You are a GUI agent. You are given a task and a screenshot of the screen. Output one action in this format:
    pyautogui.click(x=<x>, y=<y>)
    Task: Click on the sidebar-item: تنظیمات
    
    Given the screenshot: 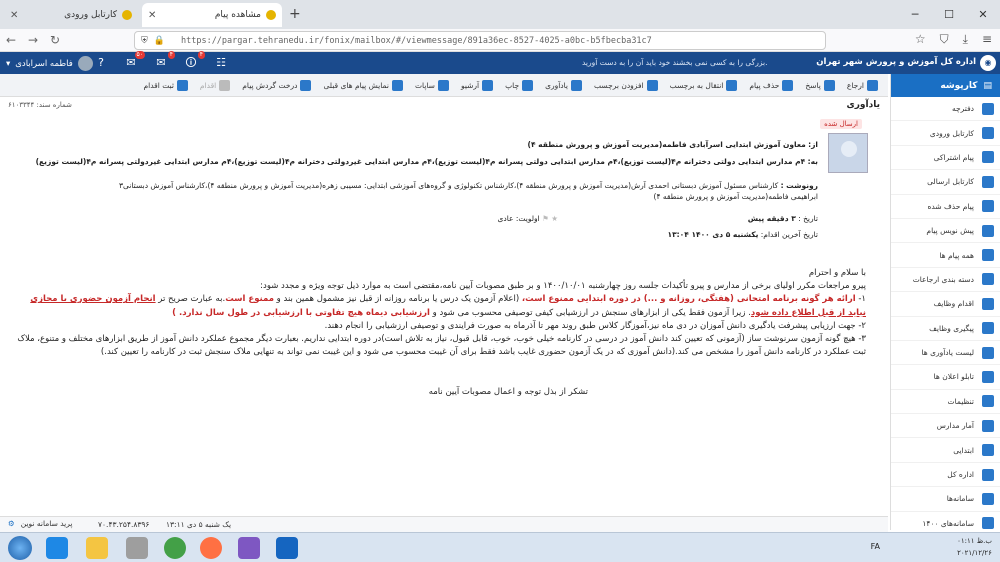 What is the action you would take?
    pyautogui.click(x=945, y=402)
    